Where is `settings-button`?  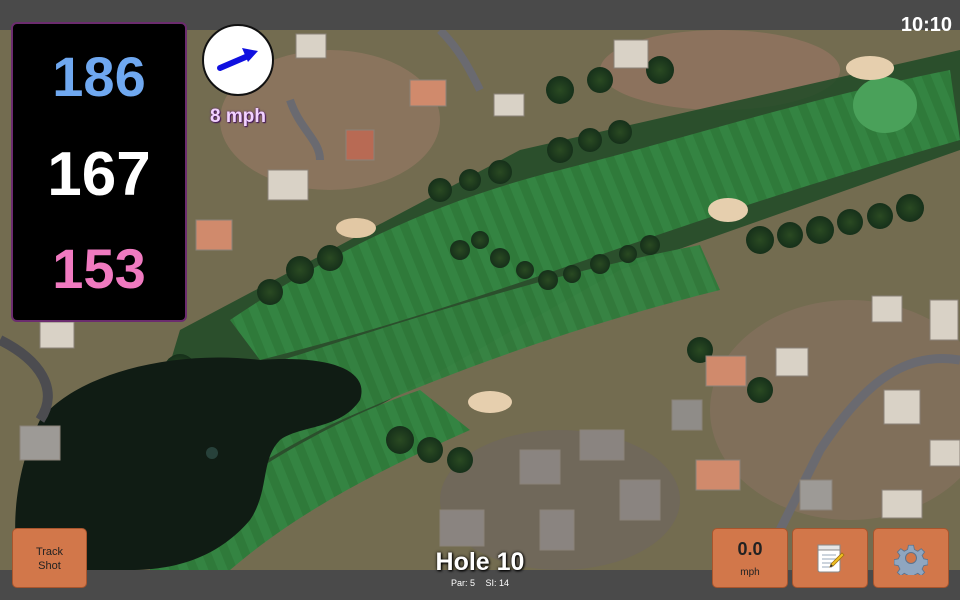
settings-button is located at coordinates (911, 558).